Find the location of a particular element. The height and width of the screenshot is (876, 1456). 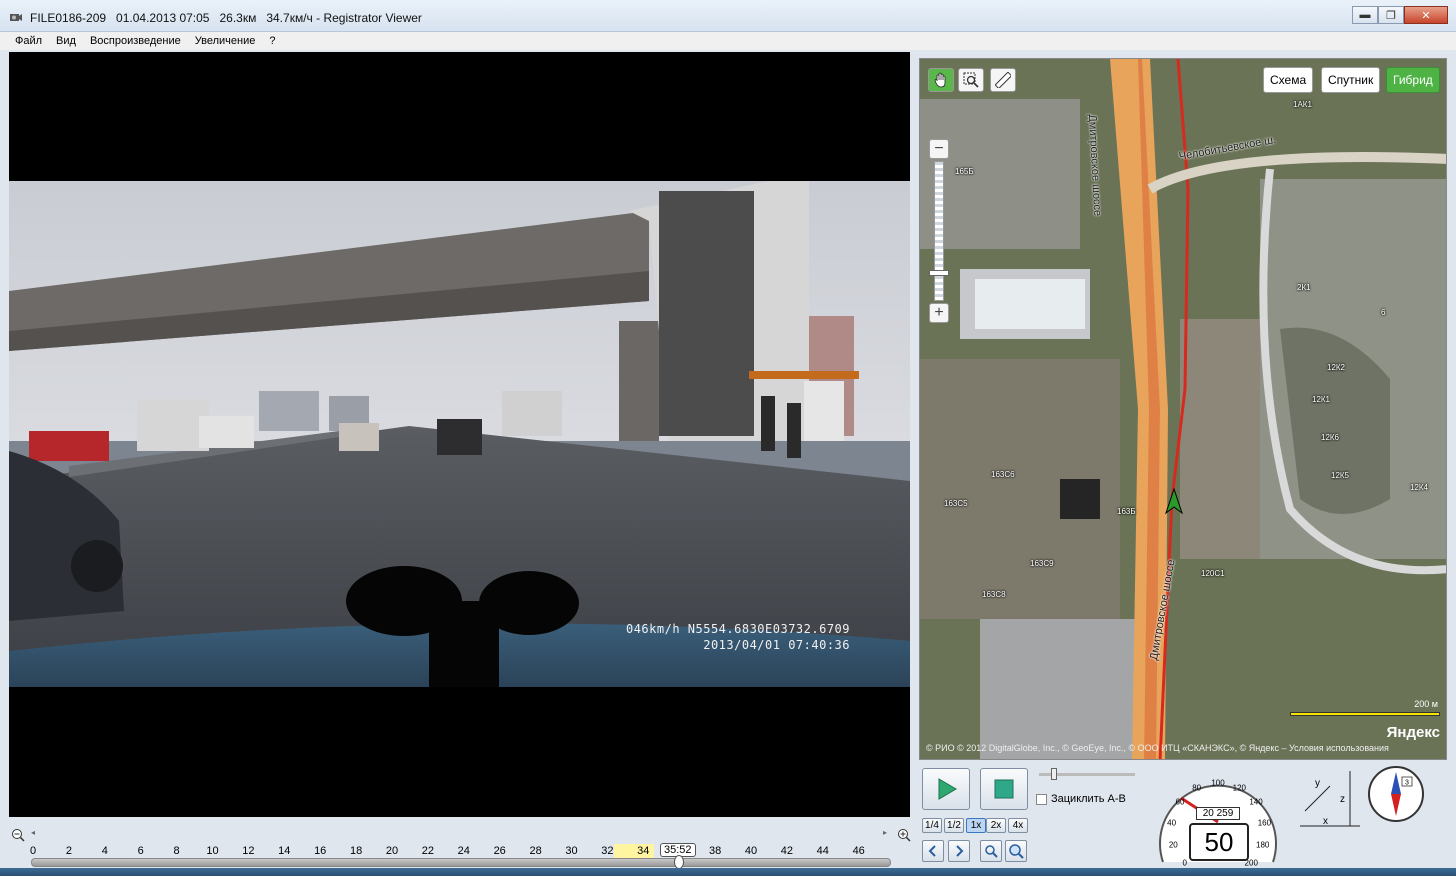

speedometer: 0 20 40 60 80 100 120 140 160 180 200 20 259 50 is located at coordinates (1218, 817).